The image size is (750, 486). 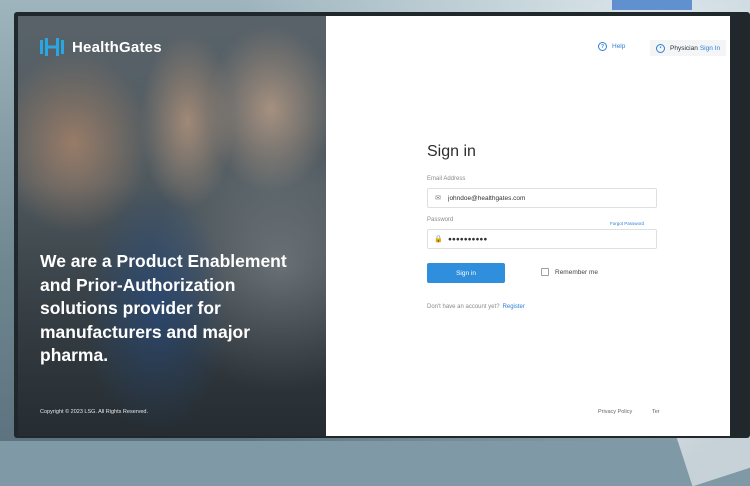 I want to click on physician-label: Physician, so click(x=684, y=48).